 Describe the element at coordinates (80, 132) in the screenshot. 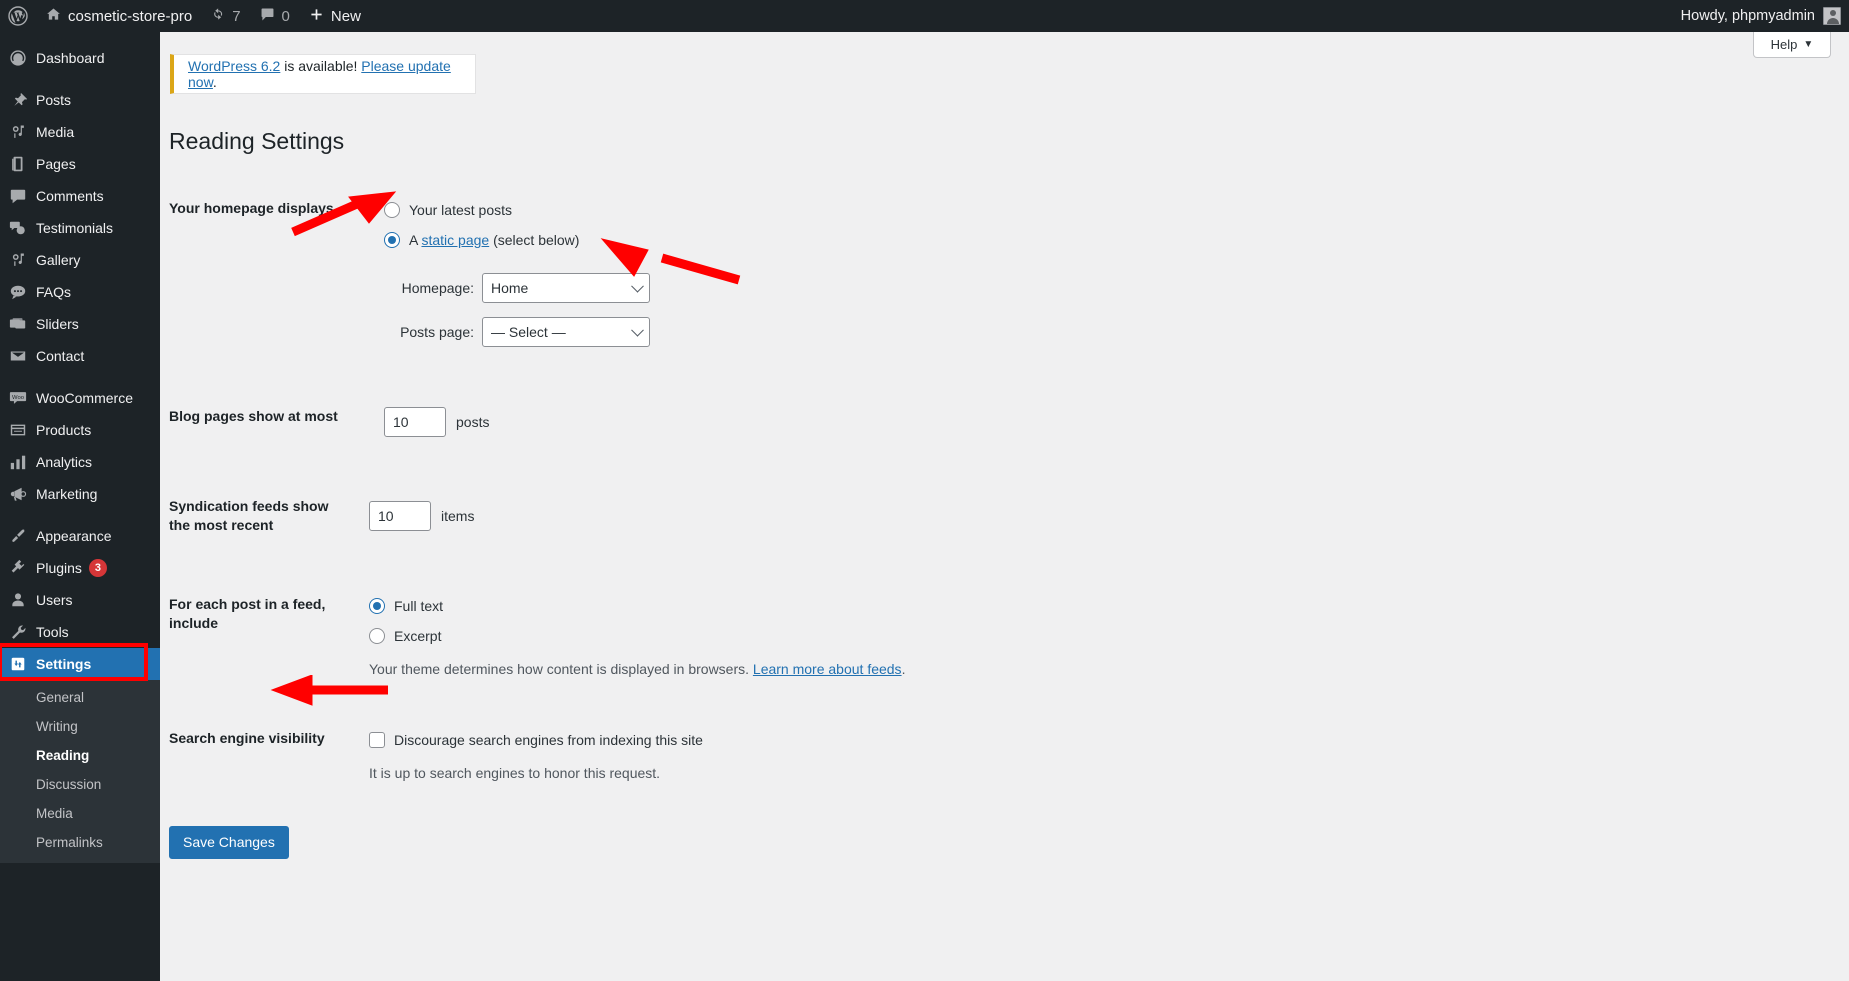

I see `sidebar-item-media: Media` at that location.